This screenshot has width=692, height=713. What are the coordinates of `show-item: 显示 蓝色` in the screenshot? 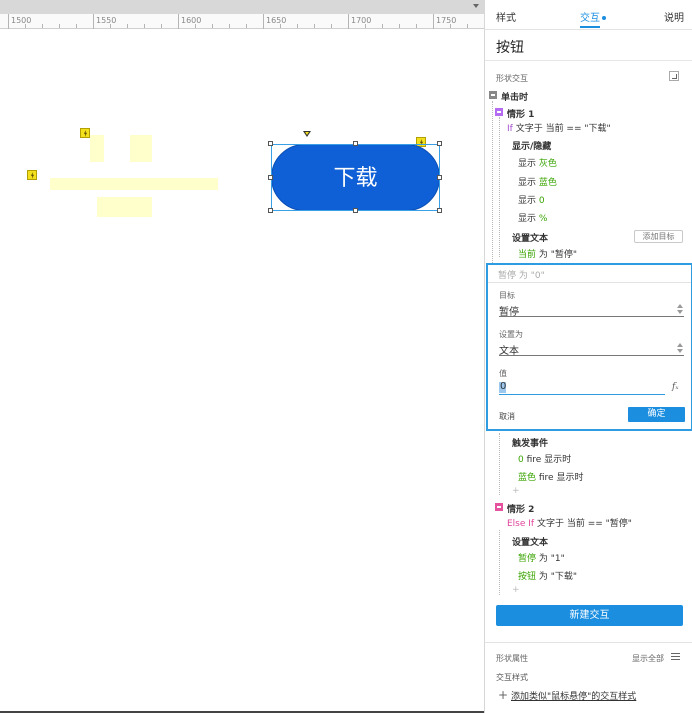 It's located at (537, 181).